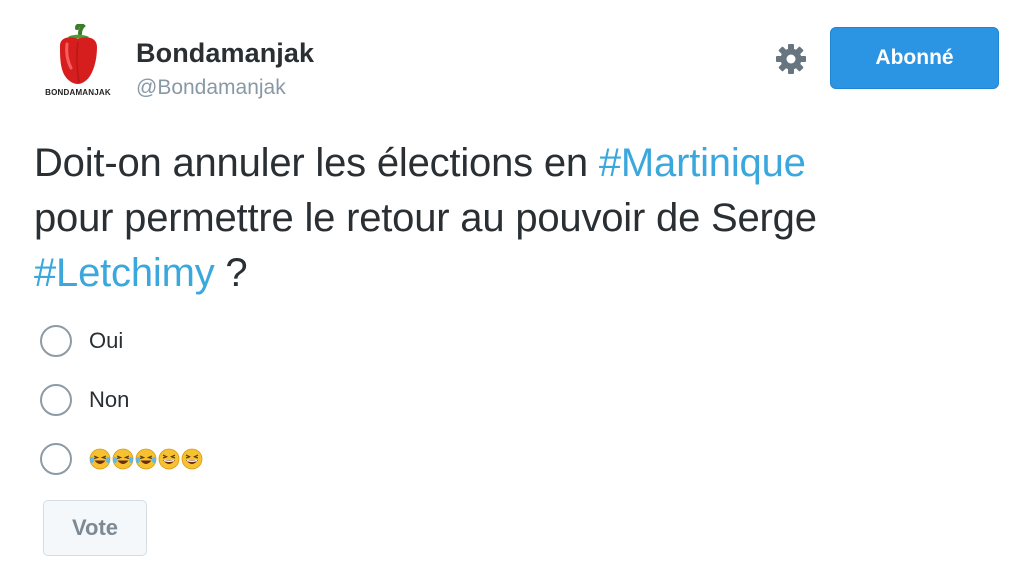  I want to click on poll-option-non: Non, so click(84, 400).